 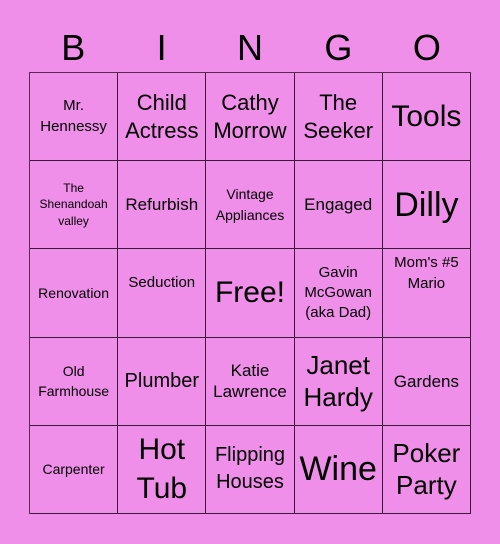 I want to click on bingo-header: B I N G O, so click(x=250, y=48).